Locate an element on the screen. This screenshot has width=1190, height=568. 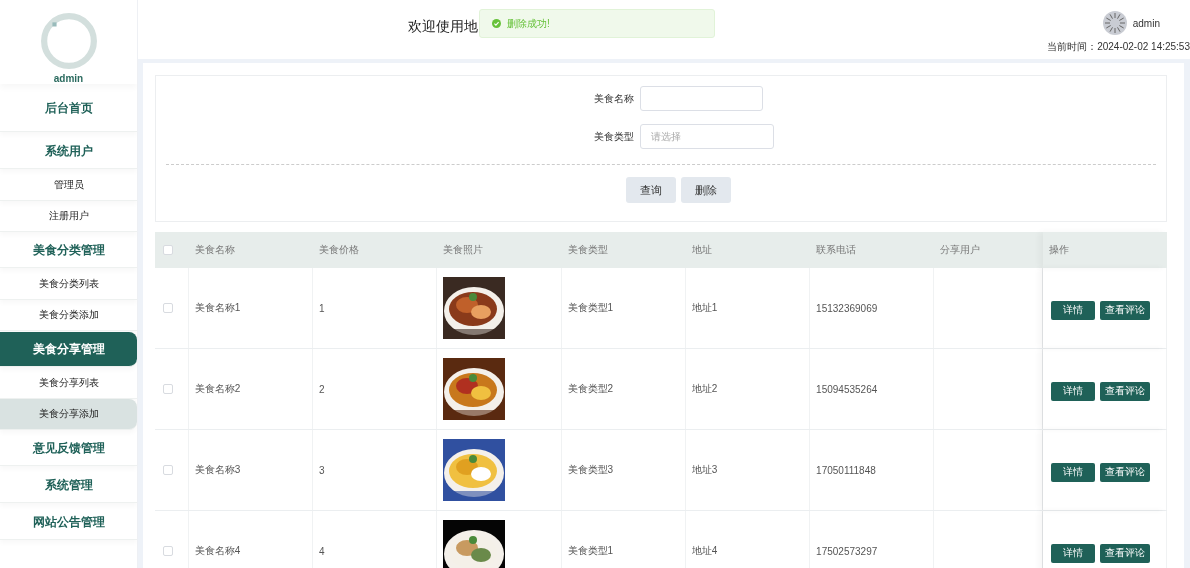
menu-item: 美食分类列表 is located at coordinates (68, 284).